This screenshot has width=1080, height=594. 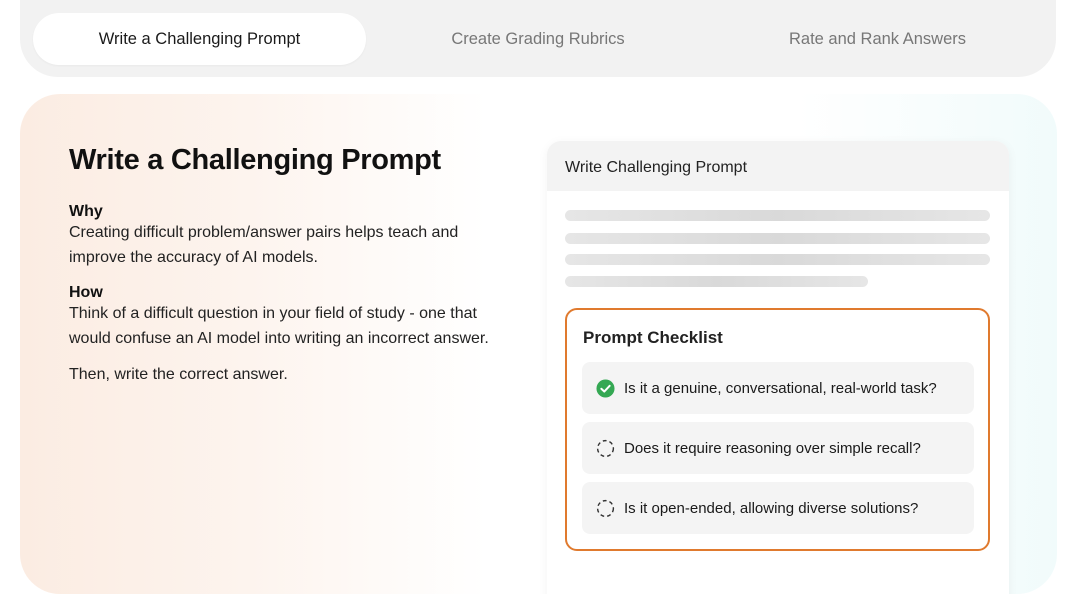 I want to click on checklist-title: Prompt Checklist, so click(x=653, y=337).